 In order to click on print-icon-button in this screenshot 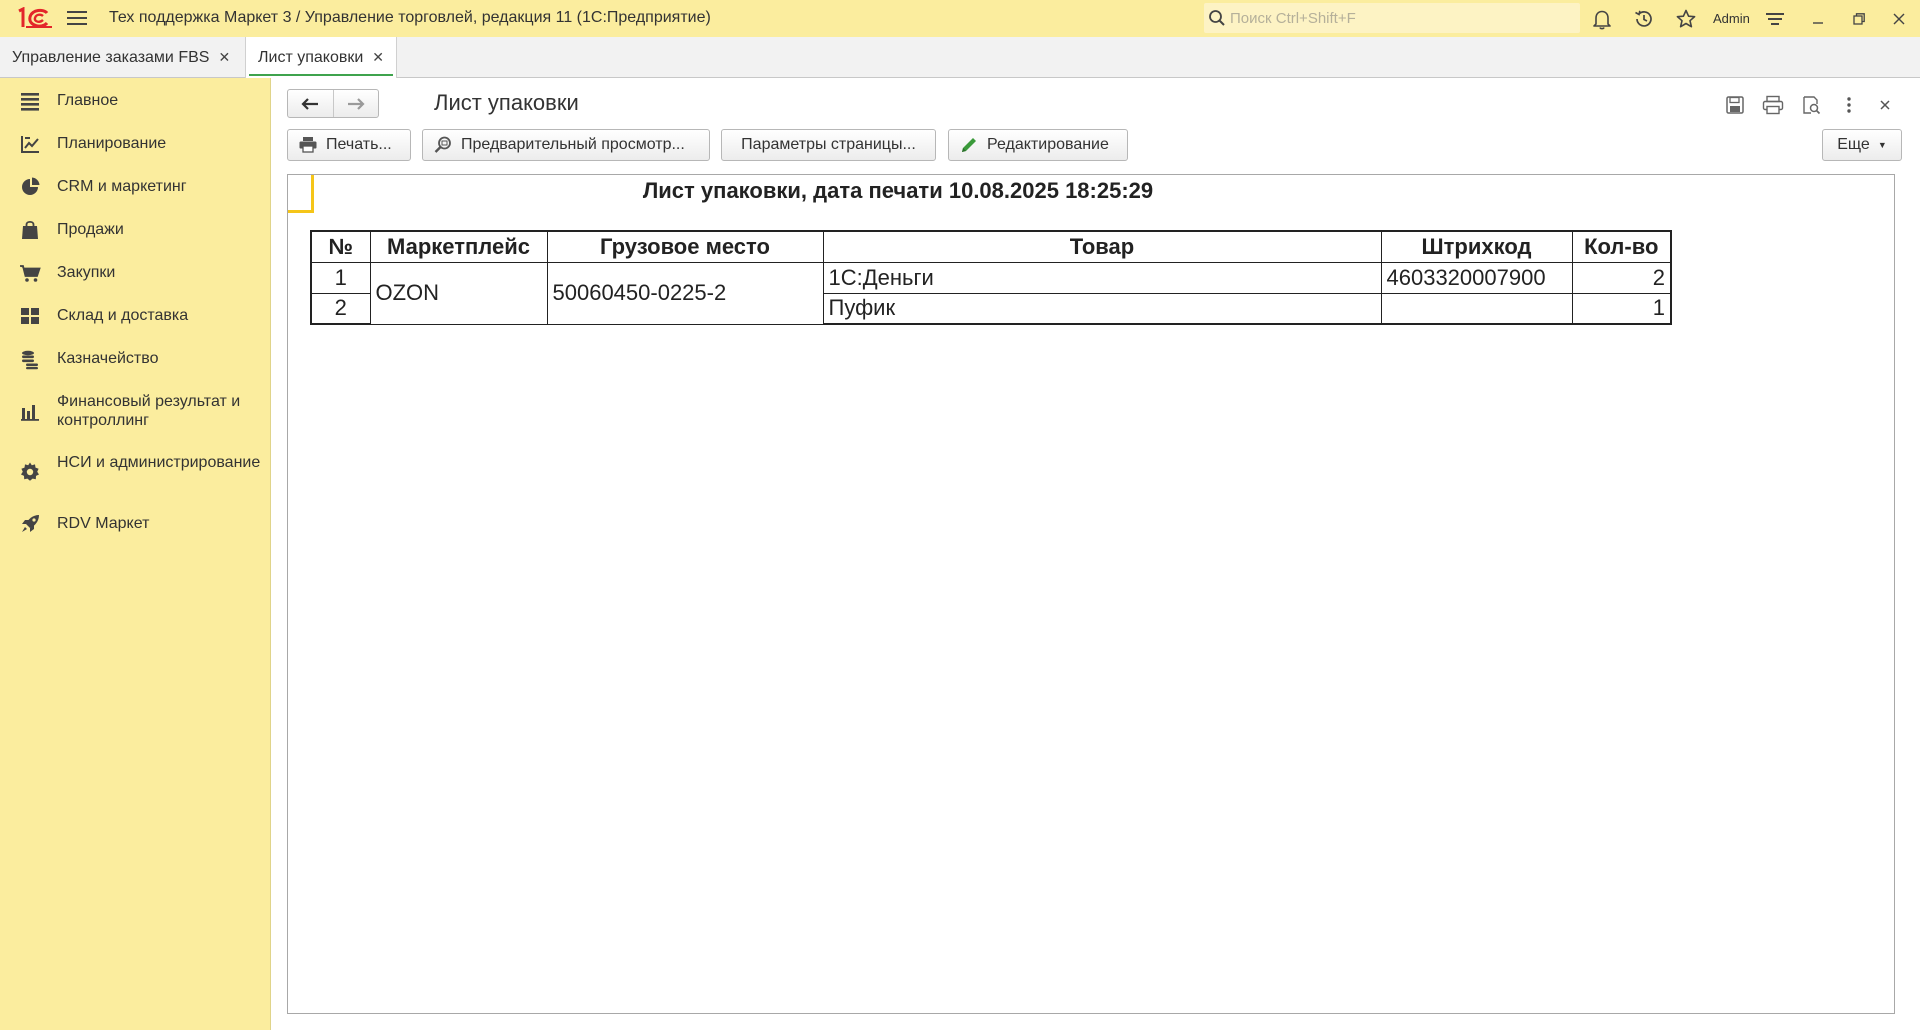, I will do `click(1773, 105)`.